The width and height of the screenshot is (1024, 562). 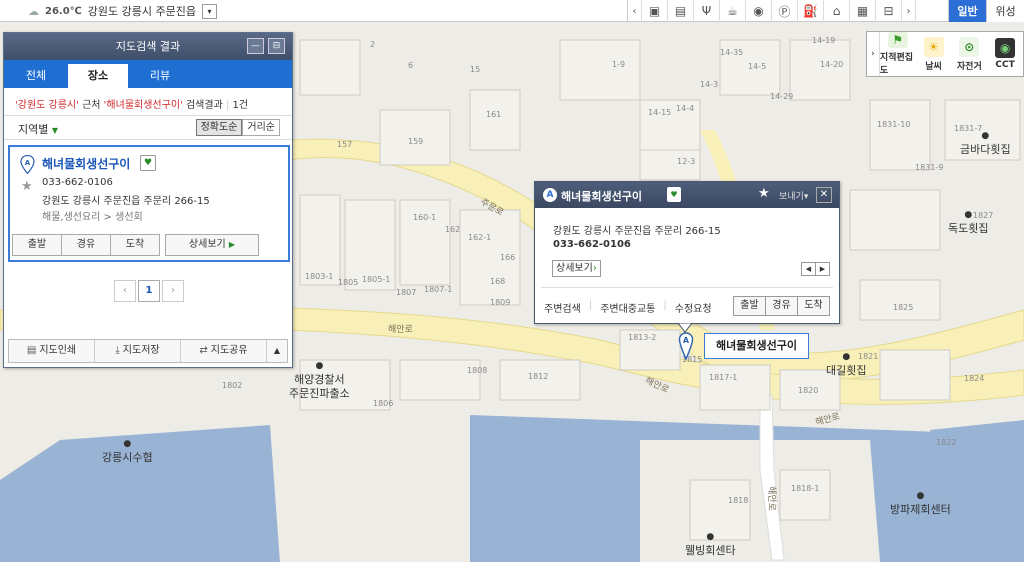 What do you see at coordinates (319, 380) in the screenshot?
I see `poi-label: ● 해양경찰서 주문진파출소` at bounding box center [319, 380].